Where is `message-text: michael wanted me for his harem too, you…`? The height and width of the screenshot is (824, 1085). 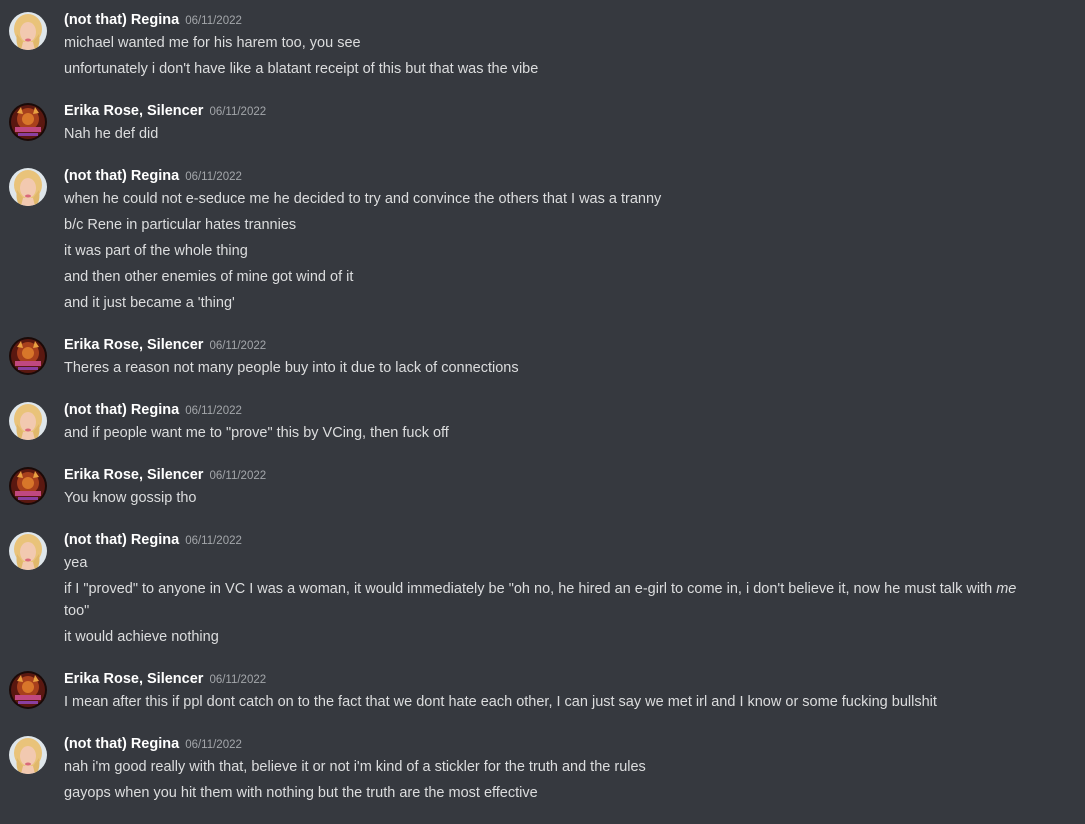
message-text: michael wanted me for his harem too, you… is located at coordinates (212, 43).